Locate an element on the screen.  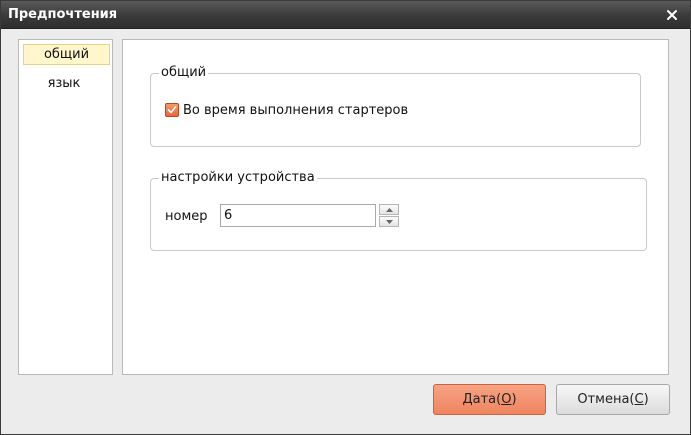
cancel-button: Отмена(C) is located at coordinates (613, 399).